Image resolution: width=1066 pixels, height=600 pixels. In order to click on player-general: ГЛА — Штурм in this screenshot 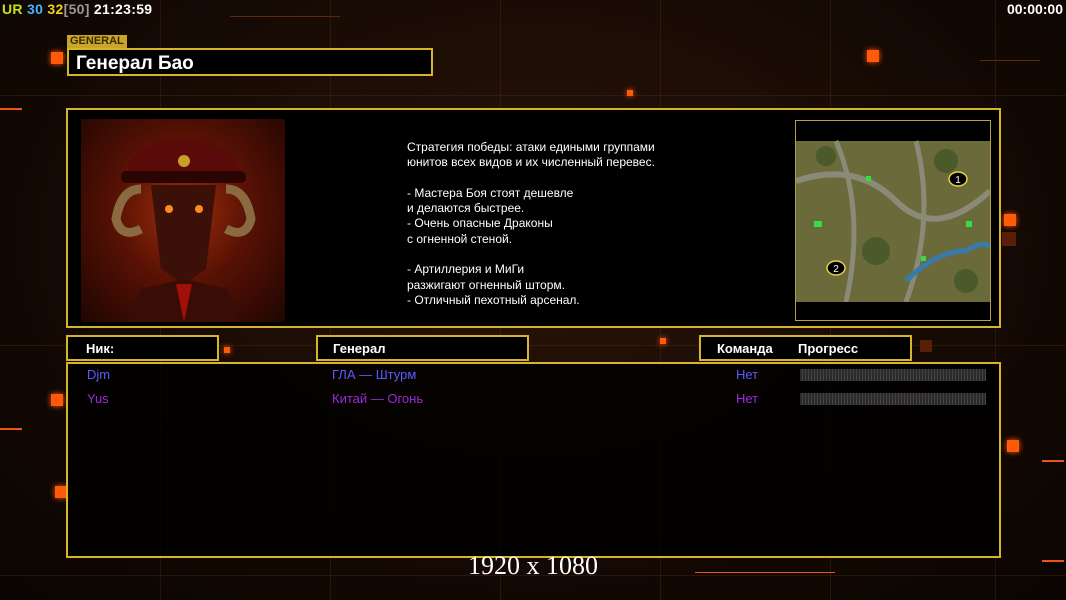, I will do `click(374, 374)`.